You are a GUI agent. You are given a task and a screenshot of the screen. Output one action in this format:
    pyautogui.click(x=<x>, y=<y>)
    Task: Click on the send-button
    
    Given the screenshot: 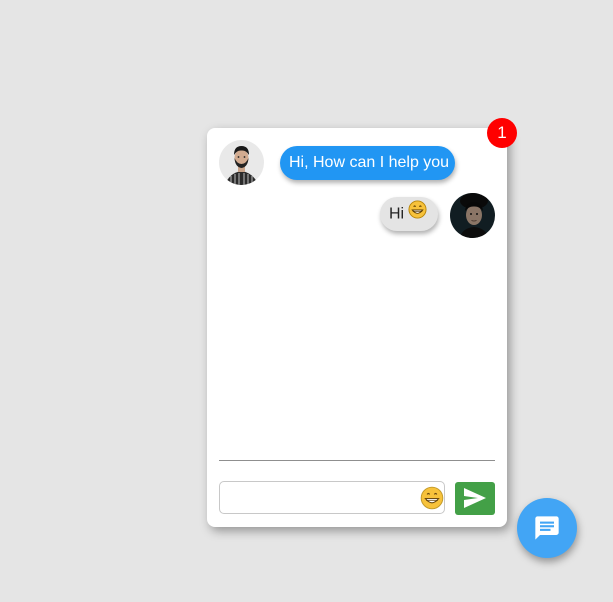 What is the action you would take?
    pyautogui.click(x=475, y=498)
    